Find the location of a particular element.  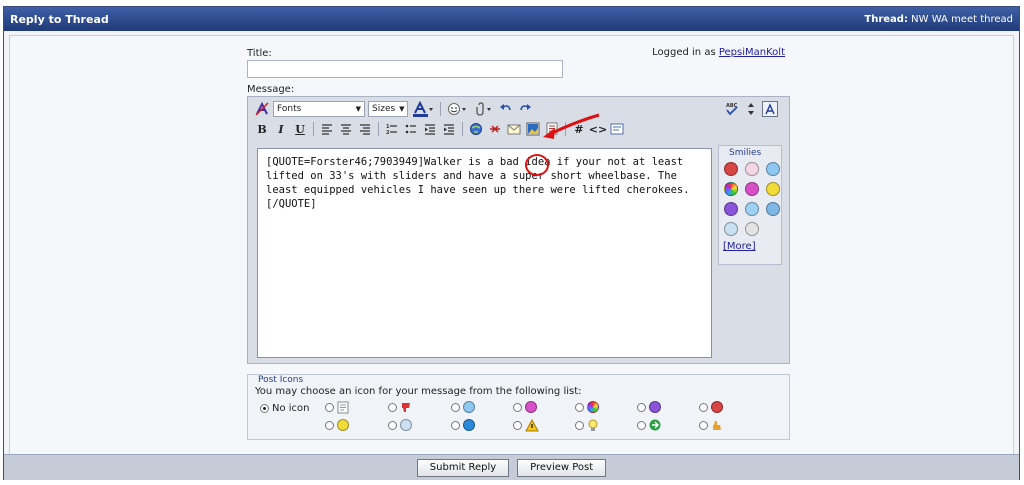

underline-button: U is located at coordinates (300, 129).